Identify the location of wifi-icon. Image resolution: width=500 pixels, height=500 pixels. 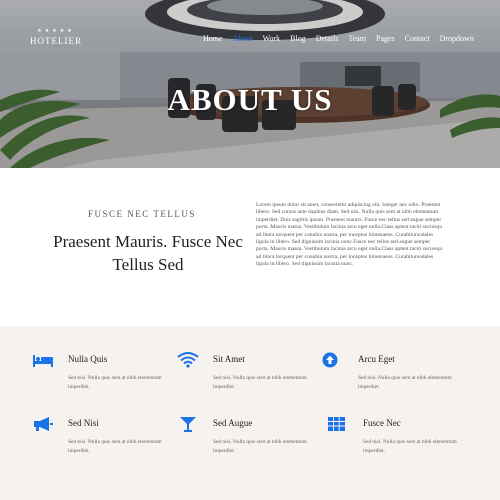
(188, 360).